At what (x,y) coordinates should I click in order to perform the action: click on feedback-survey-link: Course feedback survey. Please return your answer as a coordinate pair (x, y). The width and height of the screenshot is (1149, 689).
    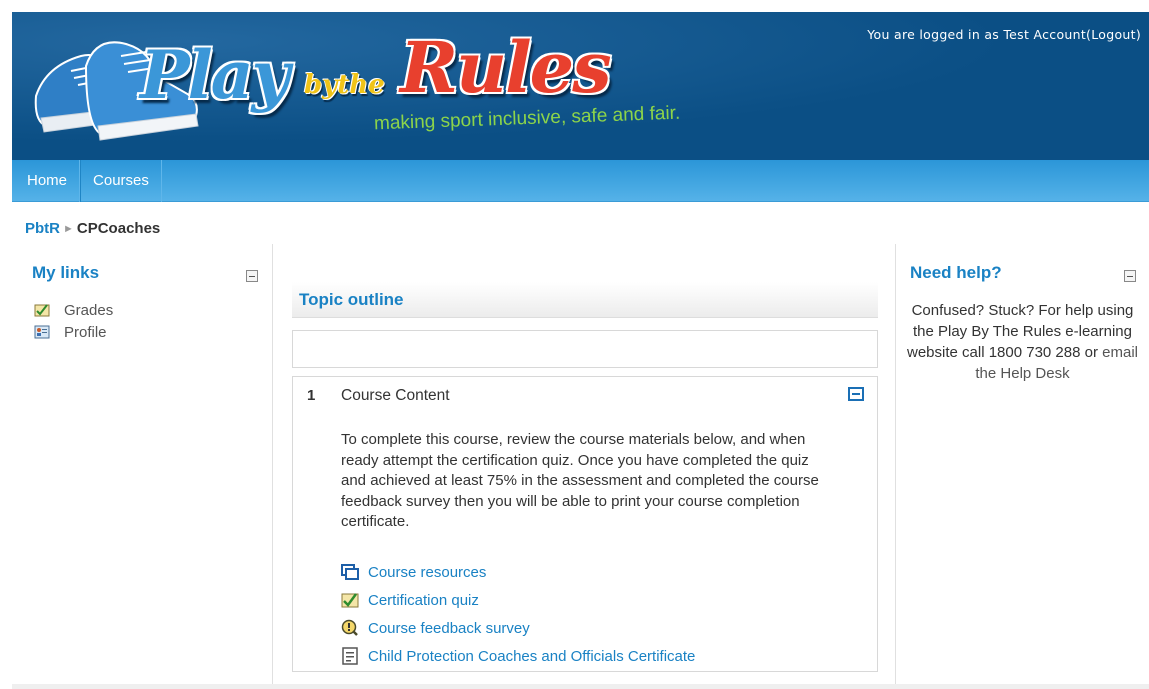
    Looking at the image, I should click on (449, 628).